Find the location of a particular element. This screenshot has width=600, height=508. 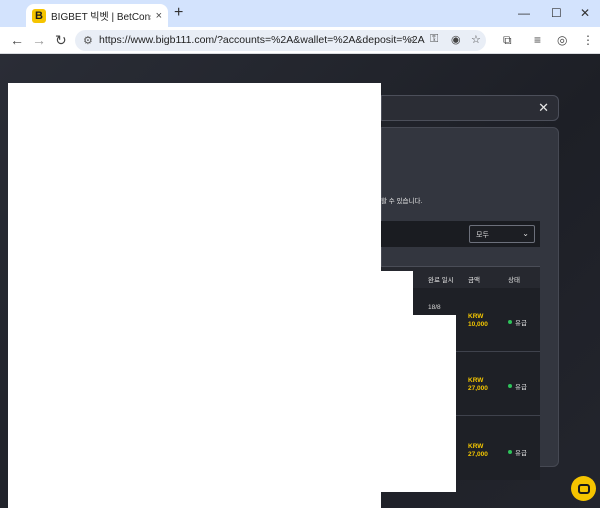

row-date: 18/8 is located at coordinates (434, 307).